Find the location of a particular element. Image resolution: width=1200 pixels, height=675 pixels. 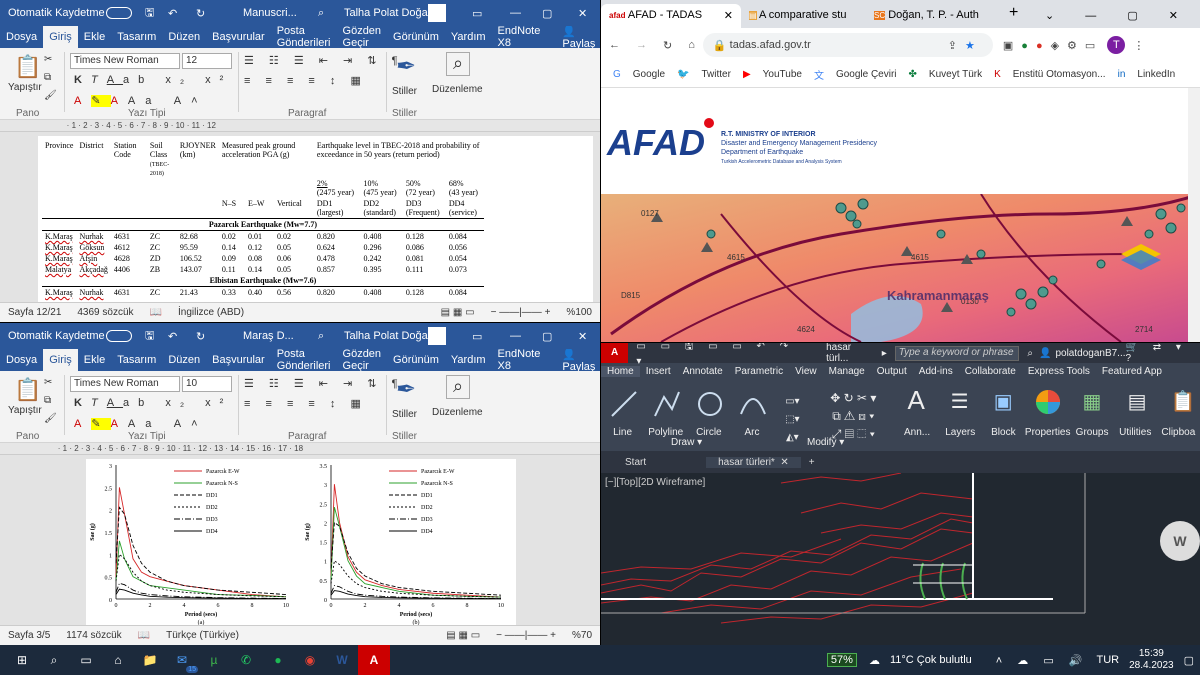

spotify-icon: ● is located at coordinates (278, 660).